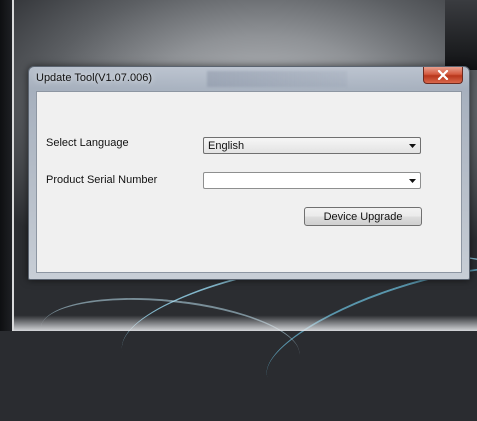  I want to click on language-value: English, so click(226, 146).